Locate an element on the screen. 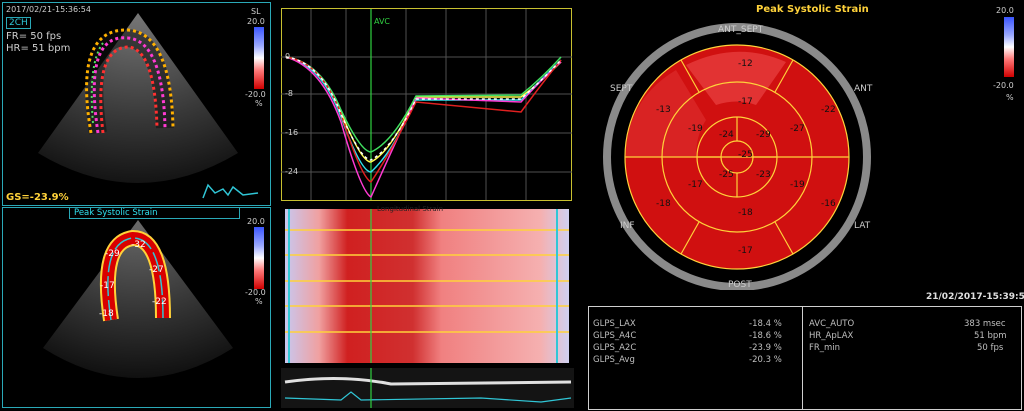 This screenshot has height=411, width=1024. segment-value: -29 is located at coordinates (112, 254).